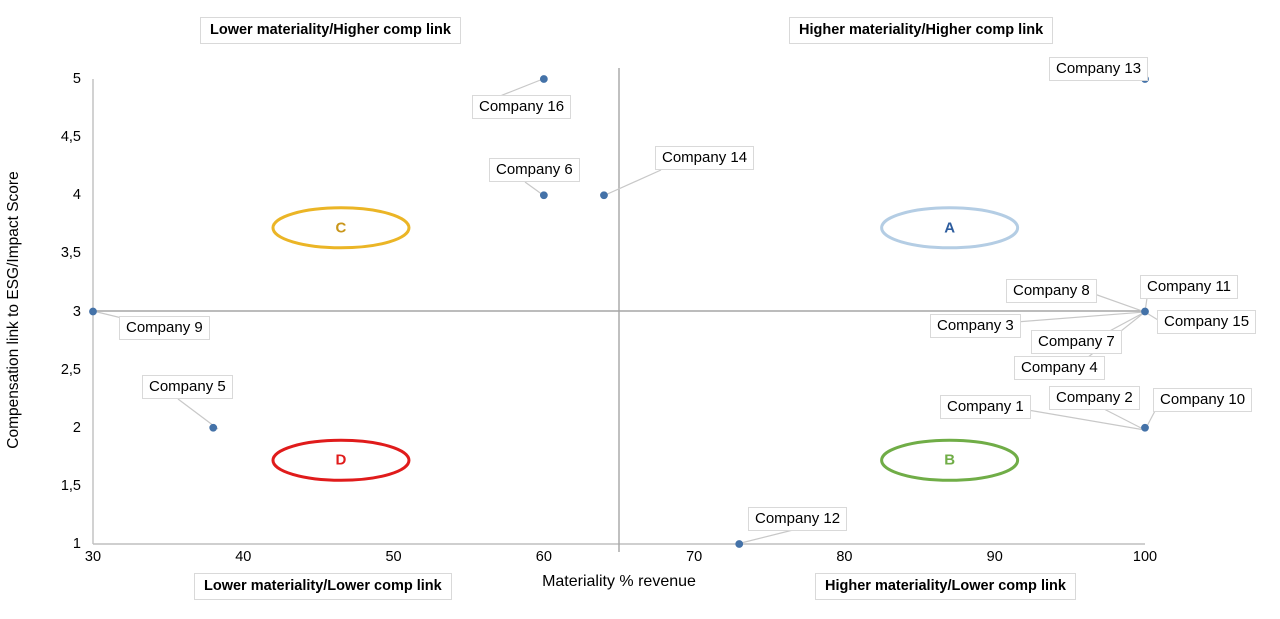 Image resolution: width=1280 pixels, height=619 pixels. I want to click on callout-company-1: Company 1, so click(985, 407).